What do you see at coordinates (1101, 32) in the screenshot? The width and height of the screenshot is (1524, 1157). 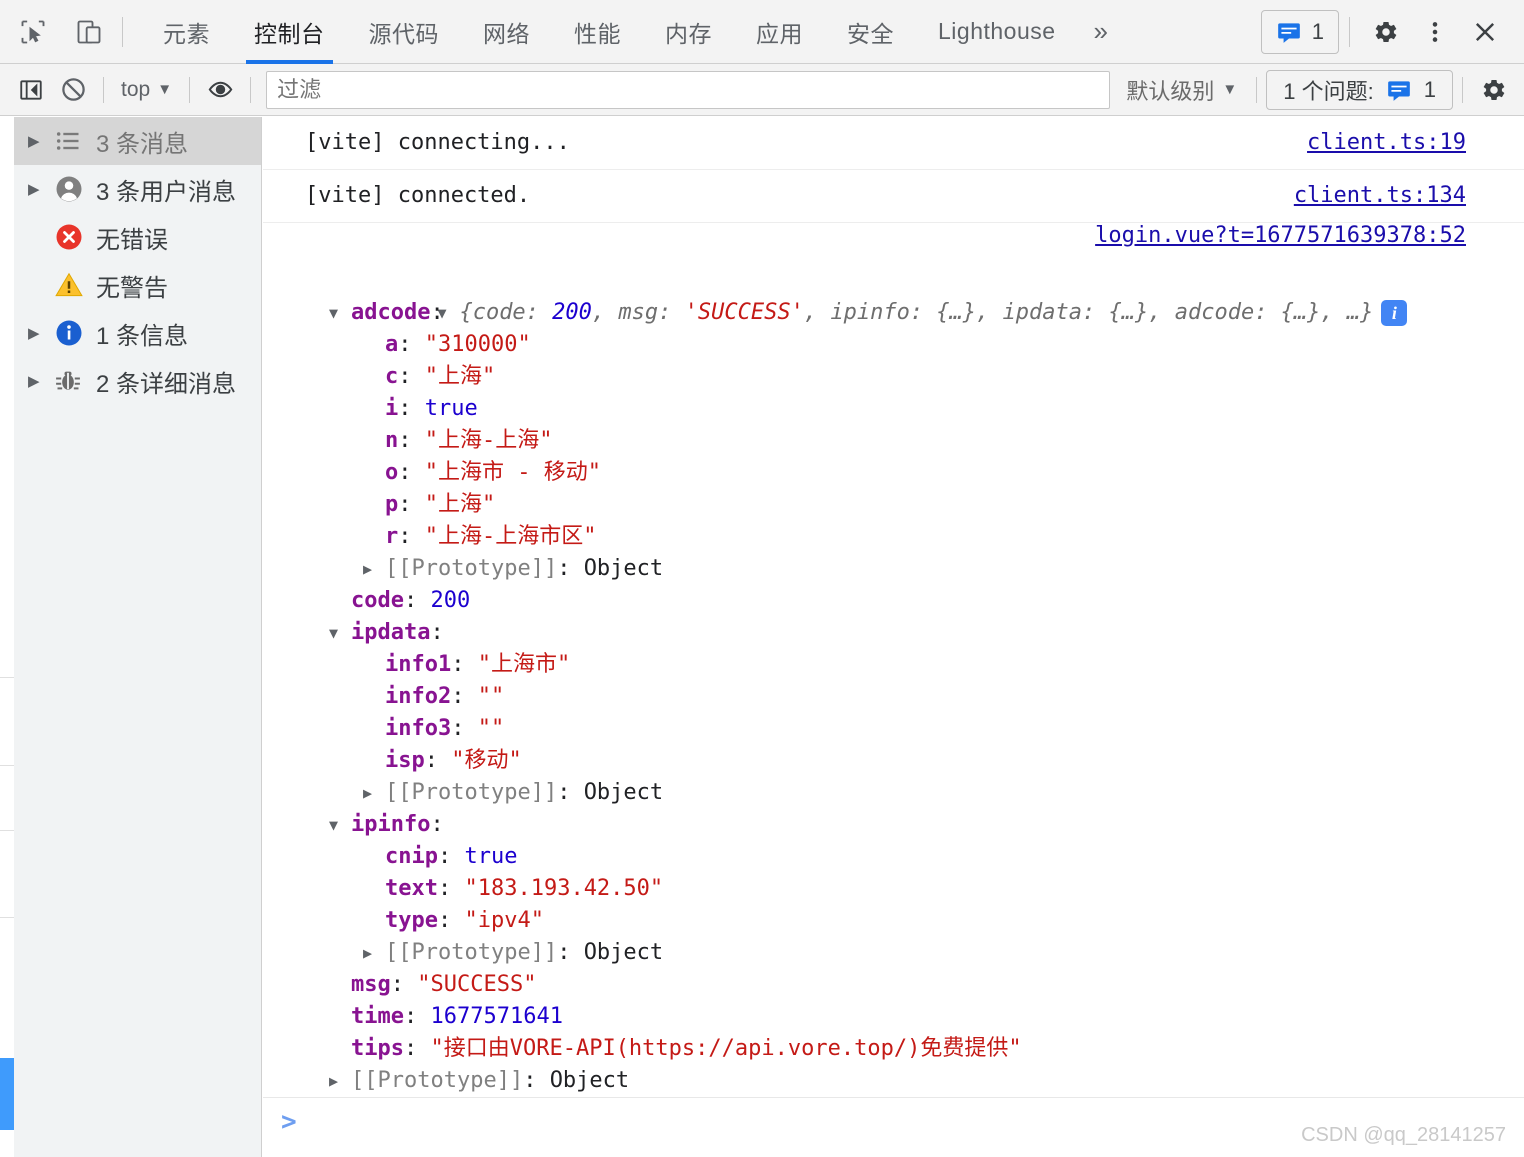 I see `more-tabs-chevron-icon: »` at bounding box center [1101, 32].